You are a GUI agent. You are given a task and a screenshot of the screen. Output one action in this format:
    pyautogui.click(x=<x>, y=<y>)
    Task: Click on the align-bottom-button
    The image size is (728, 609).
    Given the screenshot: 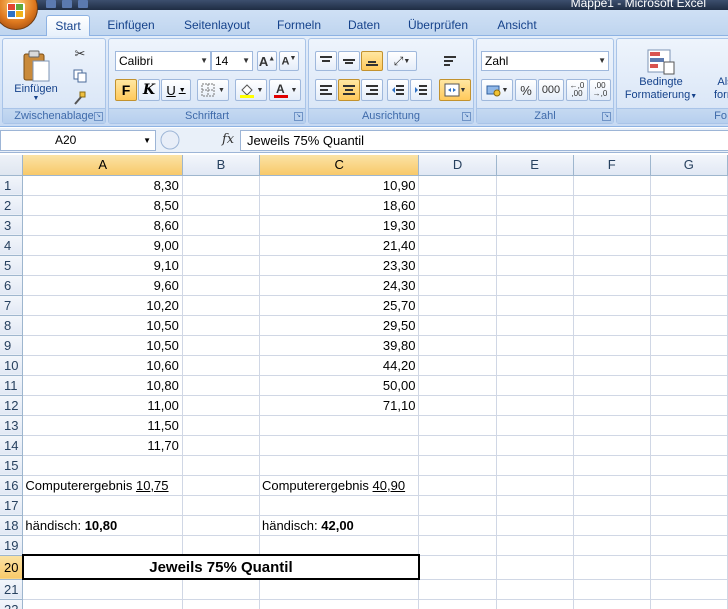 What is the action you would take?
    pyautogui.click(x=372, y=61)
    